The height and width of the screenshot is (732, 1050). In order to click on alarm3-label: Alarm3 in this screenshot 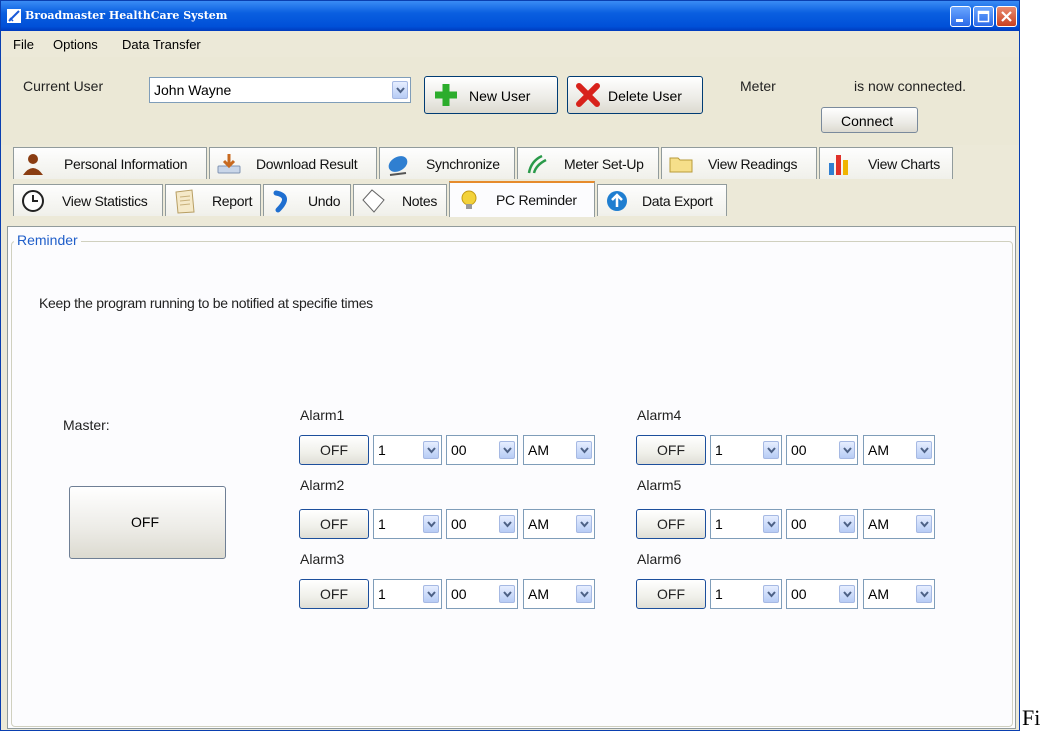, I will do `click(322, 559)`.